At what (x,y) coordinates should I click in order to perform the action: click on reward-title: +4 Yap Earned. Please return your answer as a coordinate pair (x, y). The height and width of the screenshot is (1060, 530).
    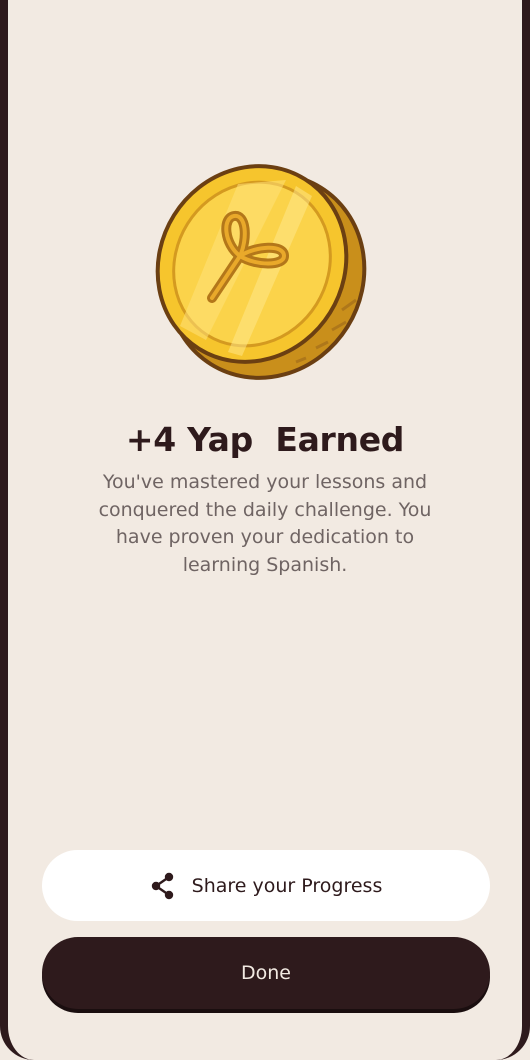
    Looking at the image, I should click on (265, 439).